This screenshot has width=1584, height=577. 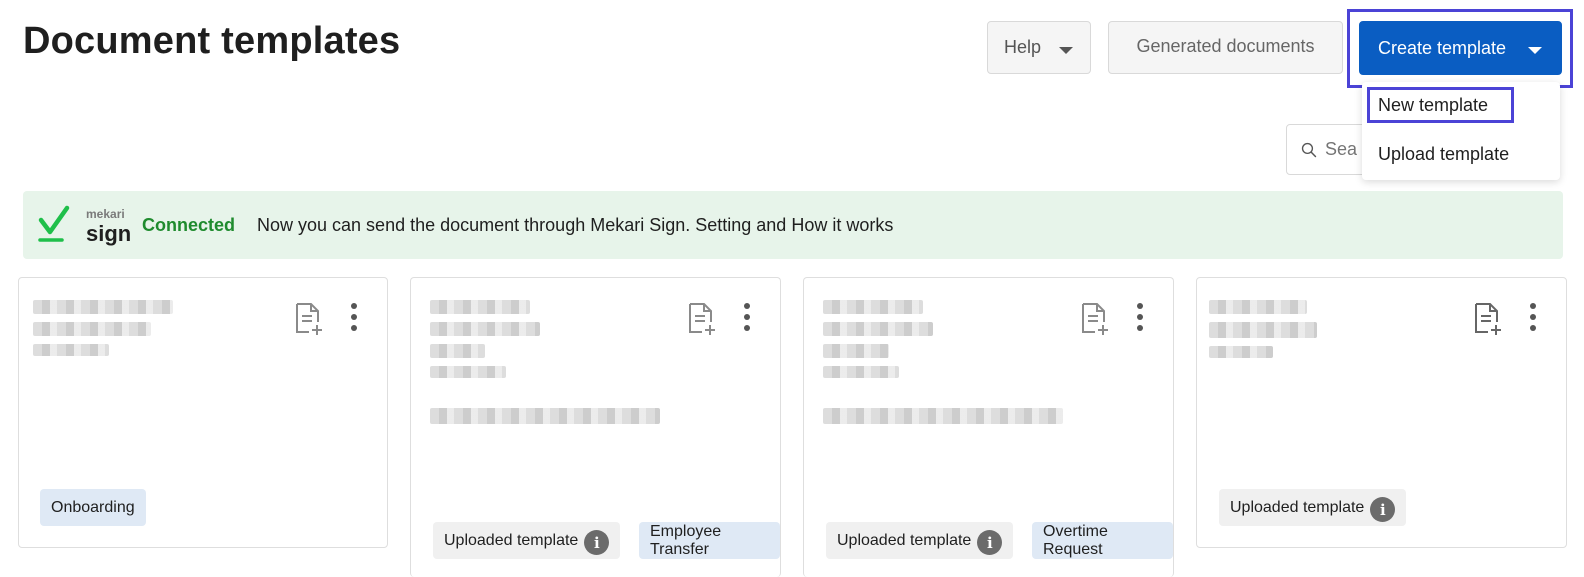 What do you see at coordinates (1381, 412) in the screenshot?
I see `template-card: Uploaded template i` at bounding box center [1381, 412].